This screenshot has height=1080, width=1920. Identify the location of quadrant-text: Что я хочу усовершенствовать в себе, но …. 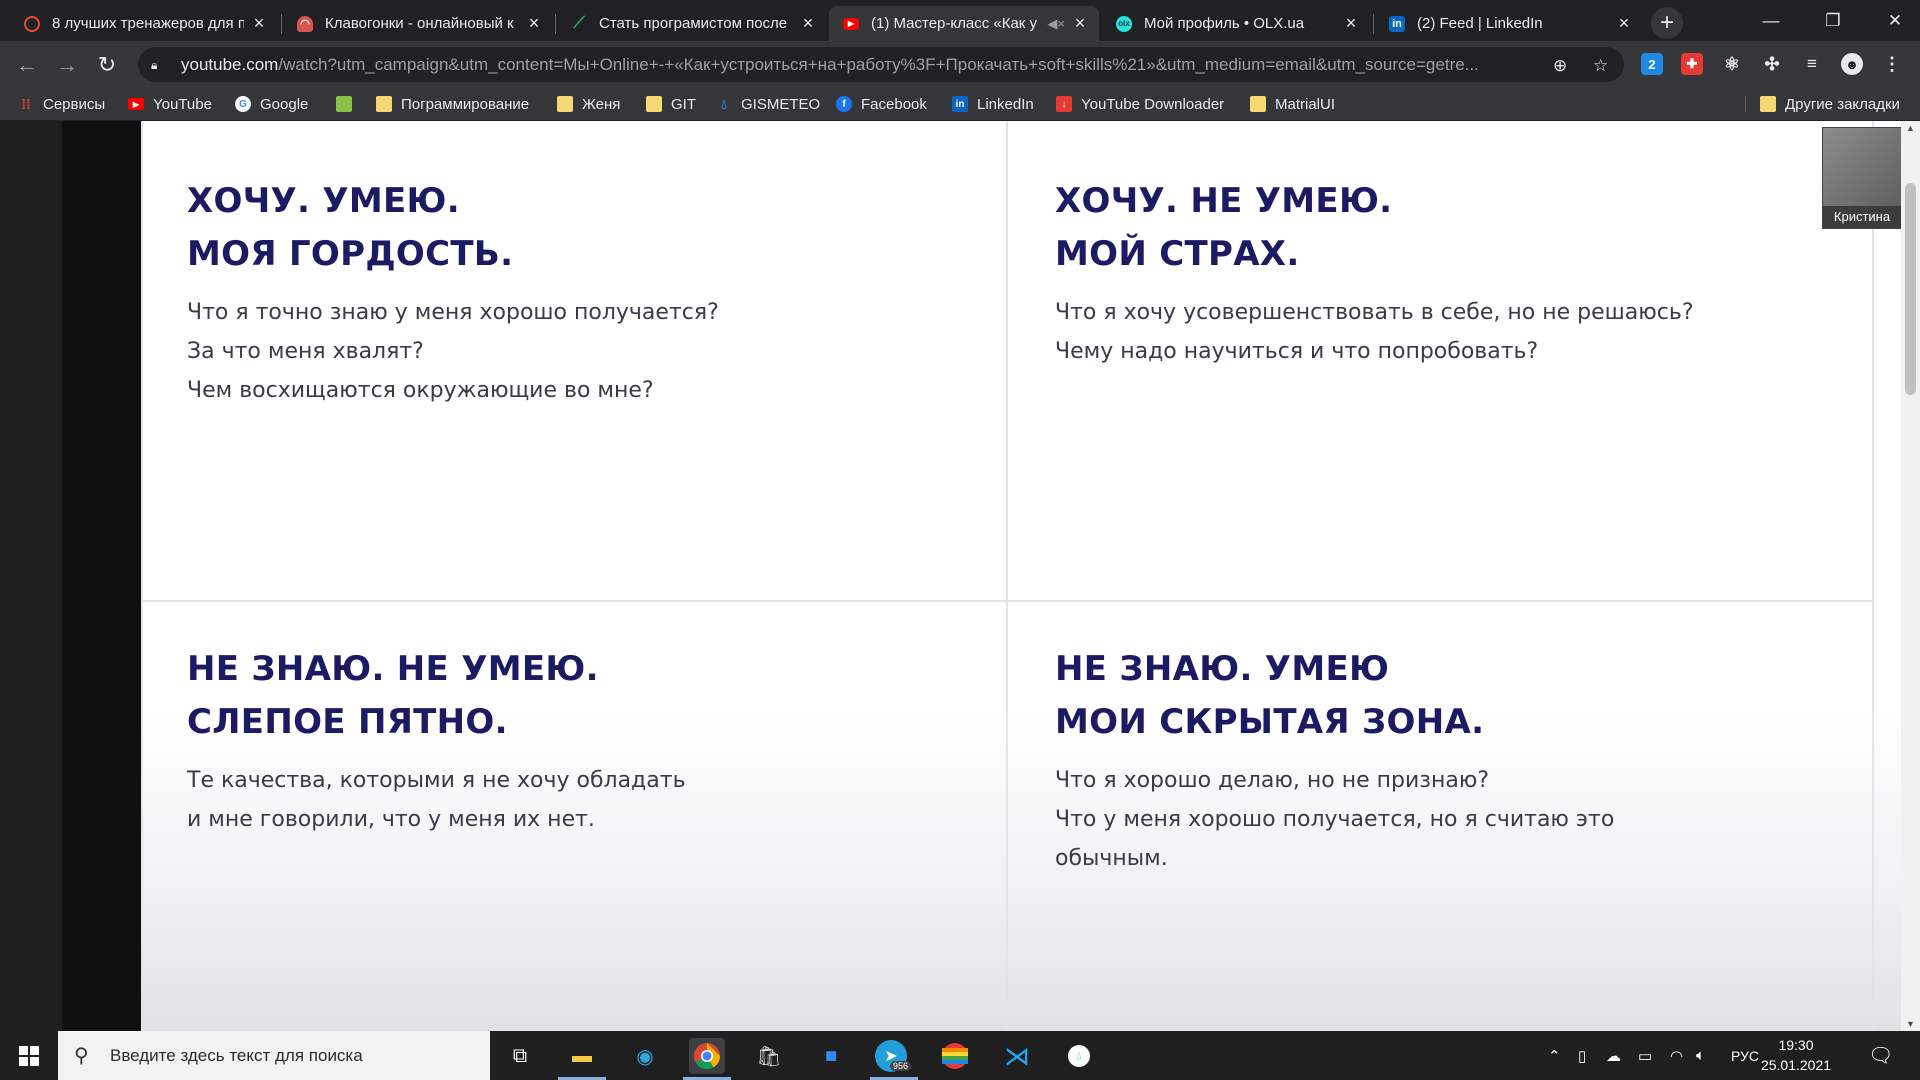
(1374, 332).